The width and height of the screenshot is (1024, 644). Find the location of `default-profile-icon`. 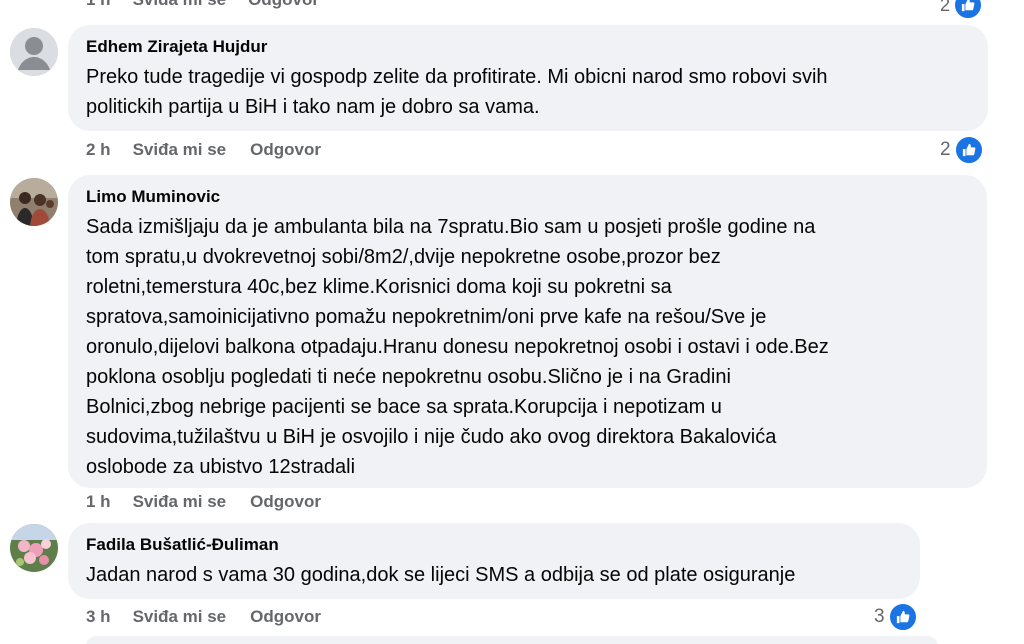

default-profile-icon is located at coordinates (34, 52).